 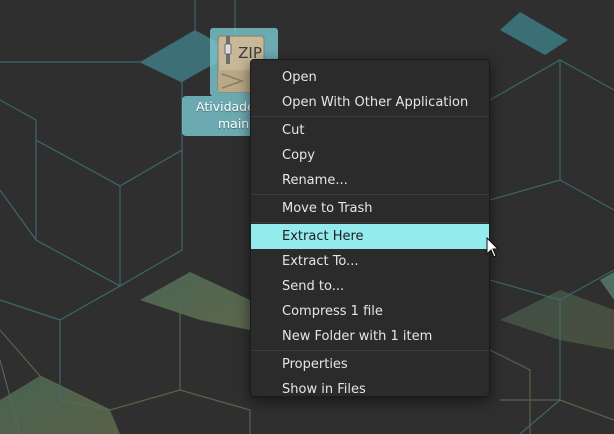 I want to click on menu-group: Properties Show in Files, so click(x=370, y=377).